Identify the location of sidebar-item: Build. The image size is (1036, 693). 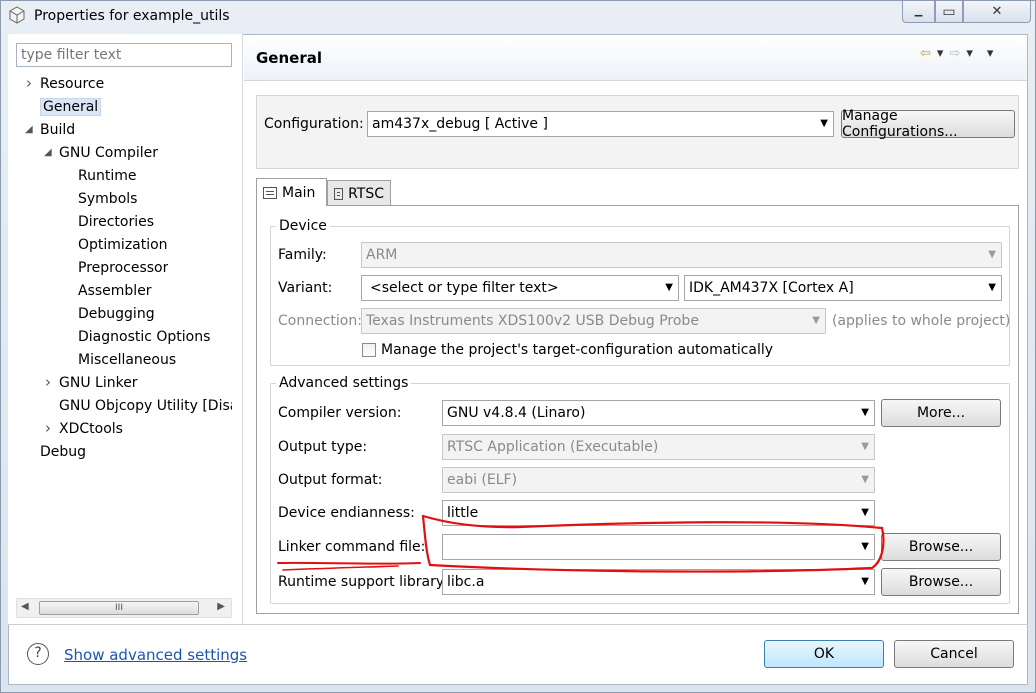
(57, 130).